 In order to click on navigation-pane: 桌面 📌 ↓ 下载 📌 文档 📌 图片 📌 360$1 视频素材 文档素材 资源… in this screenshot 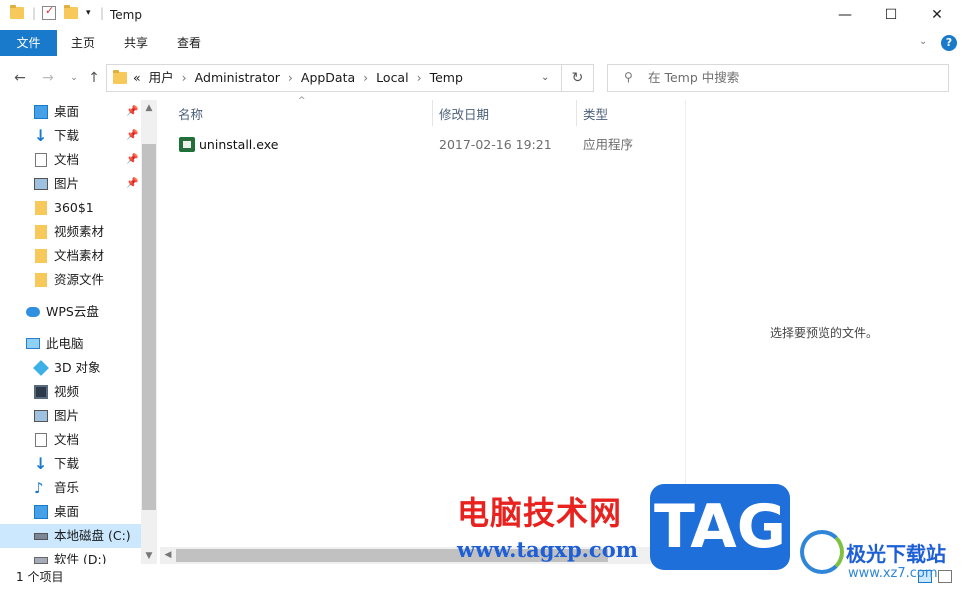, I will do `click(78, 332)`.